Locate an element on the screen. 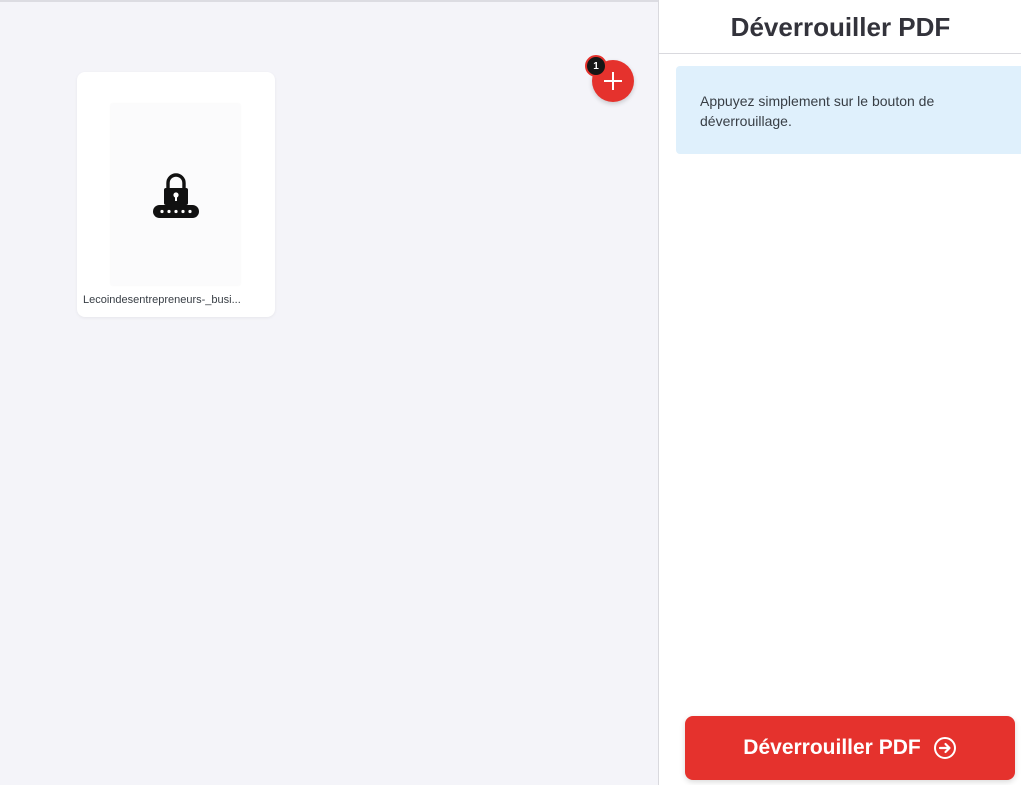 The width and height of the screenshot is (1021, 785). unlock-pdf-button: Déverrouiller PDF is located at coordinates (850, 748).